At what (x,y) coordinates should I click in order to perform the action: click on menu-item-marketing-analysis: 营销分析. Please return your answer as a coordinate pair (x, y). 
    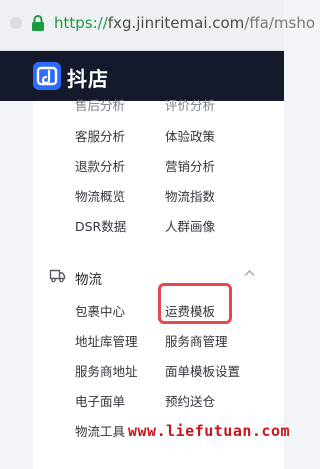
    Looking at the image, I should click on (190, 165).